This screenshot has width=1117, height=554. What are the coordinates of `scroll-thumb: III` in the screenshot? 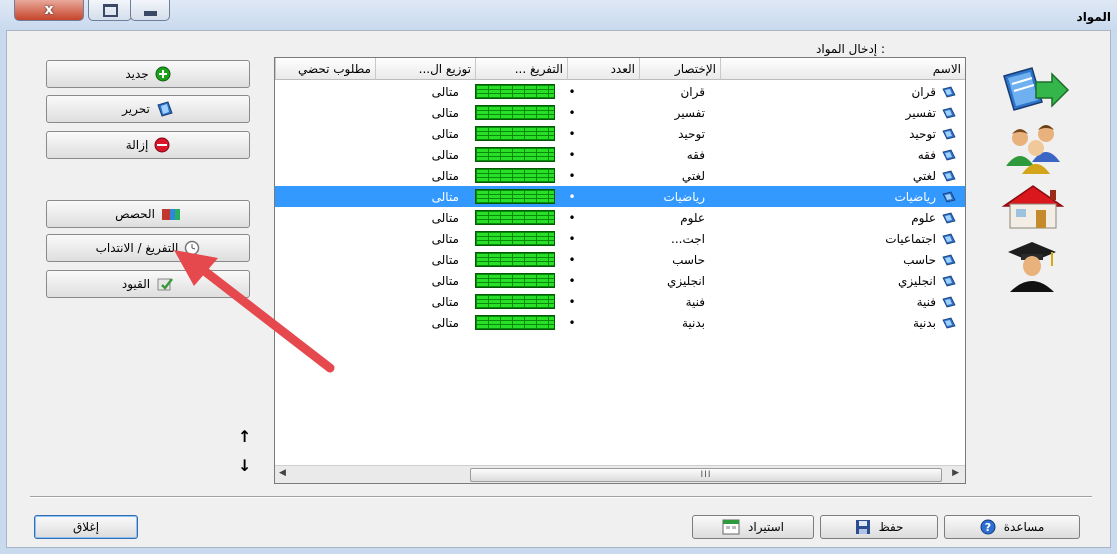 It's located at (706, 475).